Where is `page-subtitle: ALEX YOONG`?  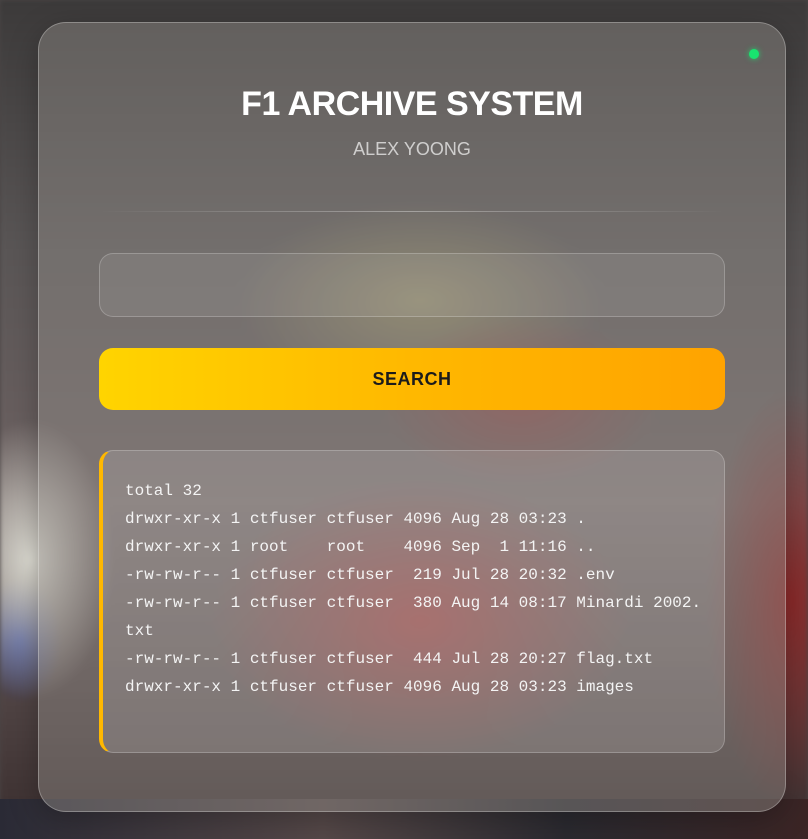
page-subtitle: ALEX YOONG is located at coordinates (412, 149).